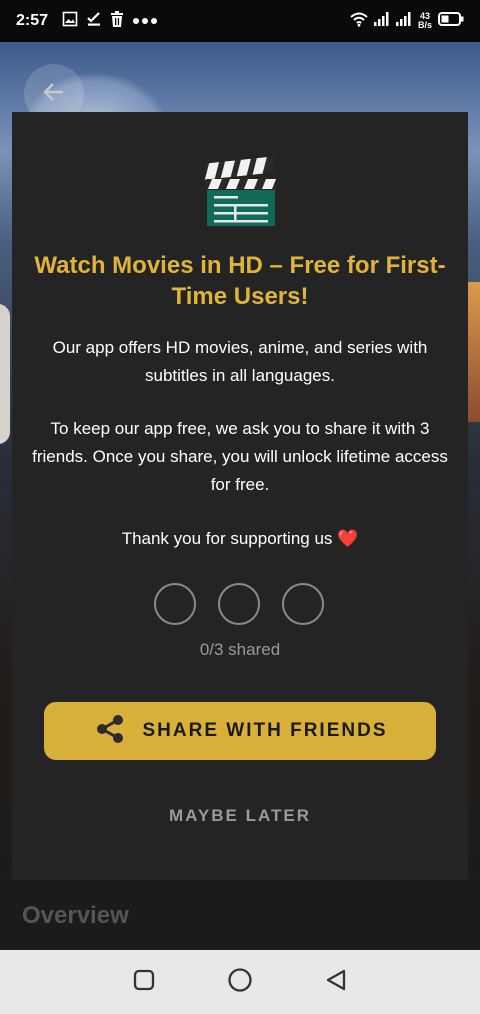  What do you see at coordinates (54, 94) in the screenshot?
I see `arrow-left-icon` at bounding box center [54, 94].